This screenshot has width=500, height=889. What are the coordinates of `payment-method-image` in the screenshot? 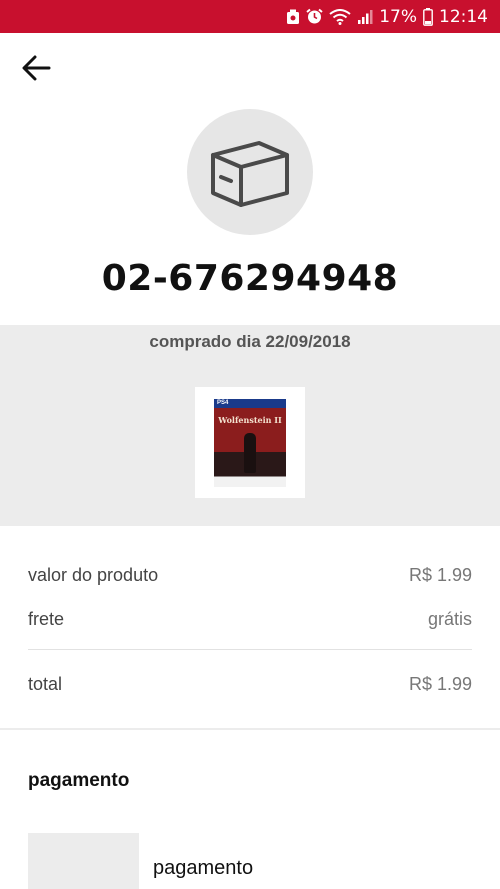 It's located at (83, 861).